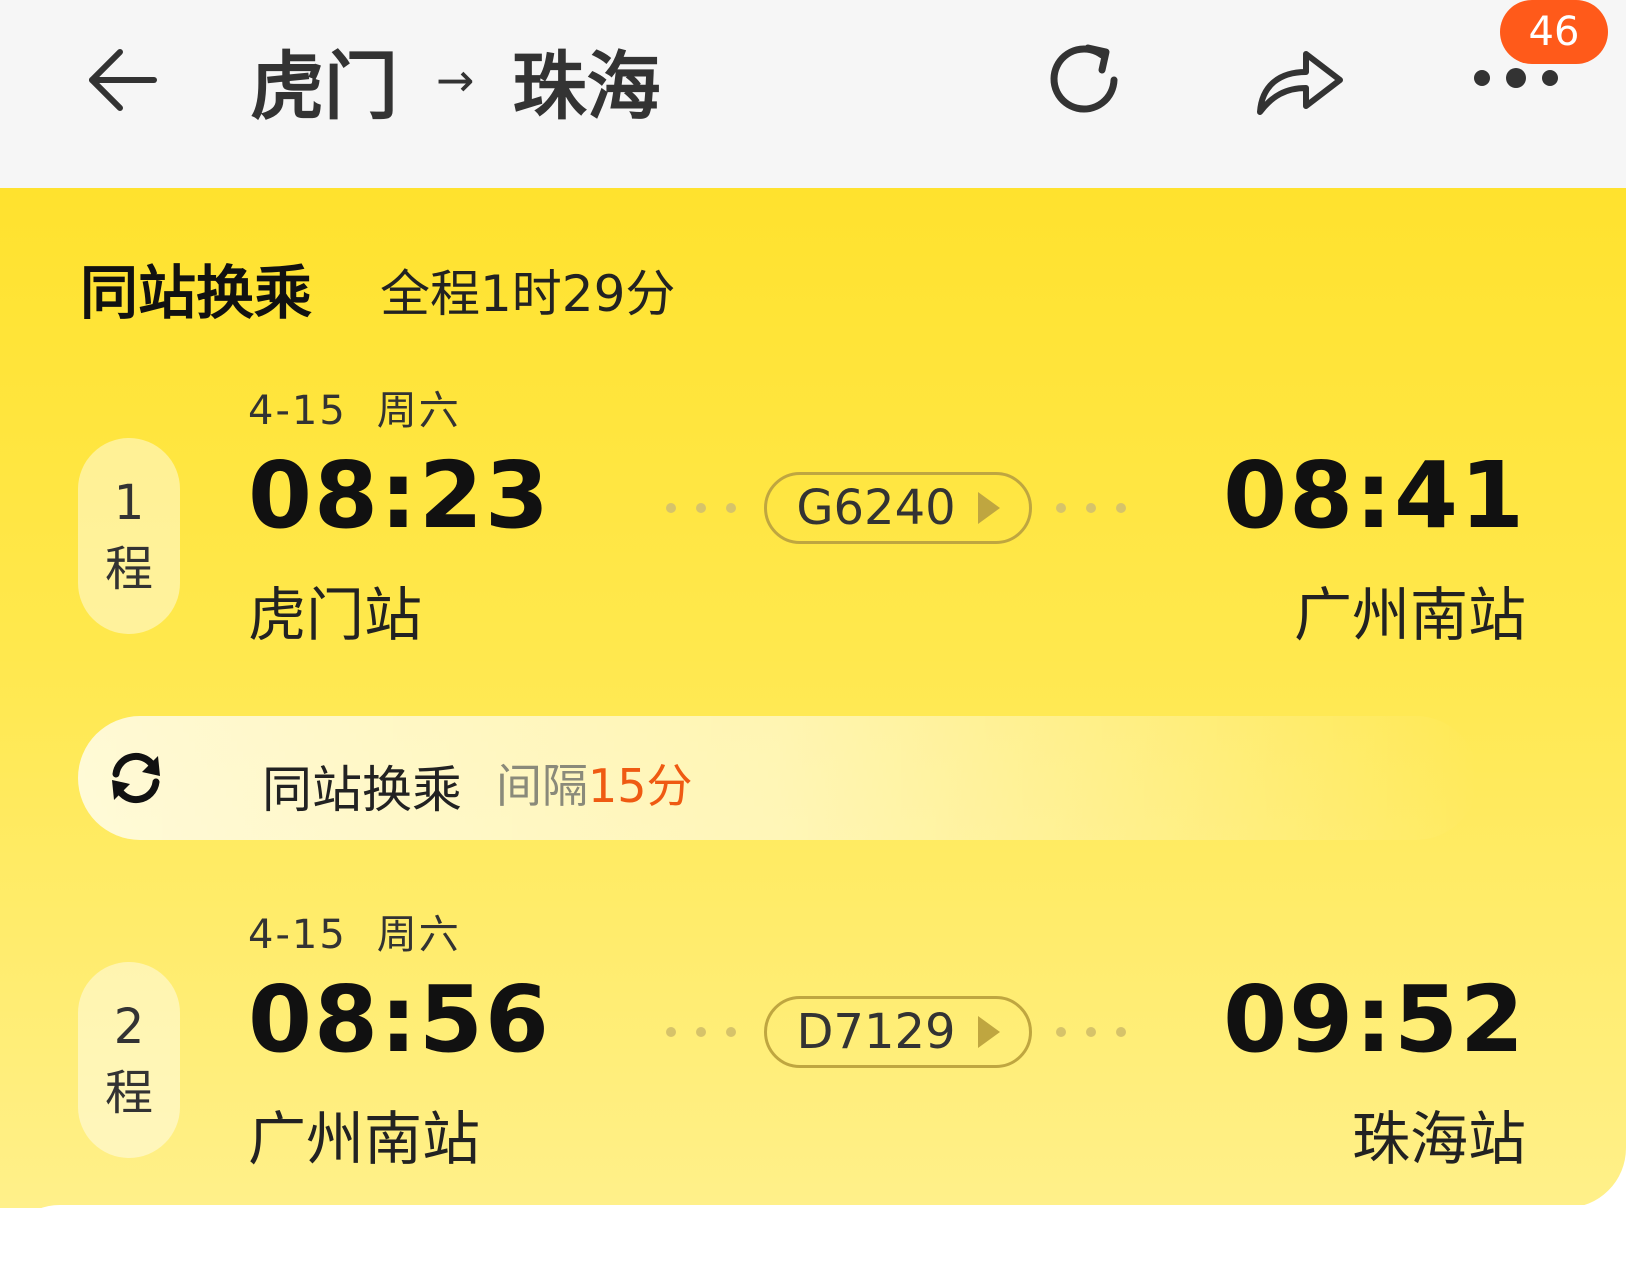  I want to click on total-duration: 全程1时29分, so click(528, 294).